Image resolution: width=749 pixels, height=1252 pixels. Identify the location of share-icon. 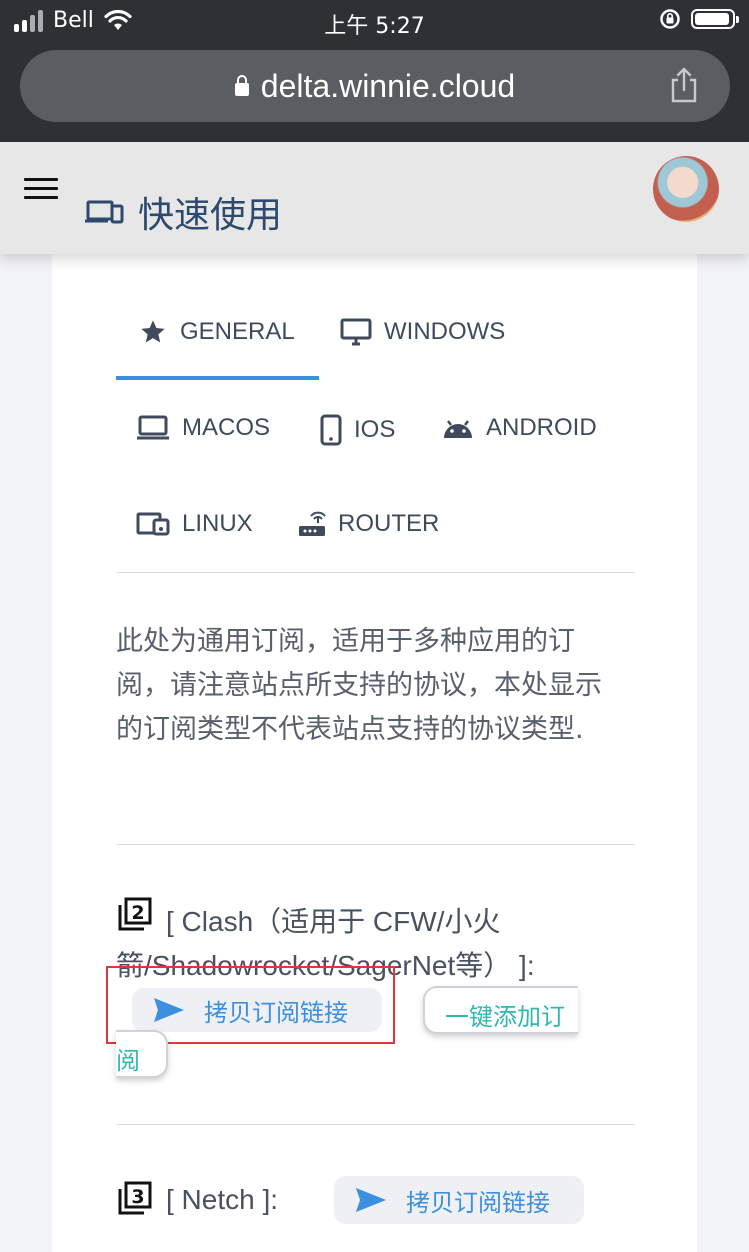
(684, 85).